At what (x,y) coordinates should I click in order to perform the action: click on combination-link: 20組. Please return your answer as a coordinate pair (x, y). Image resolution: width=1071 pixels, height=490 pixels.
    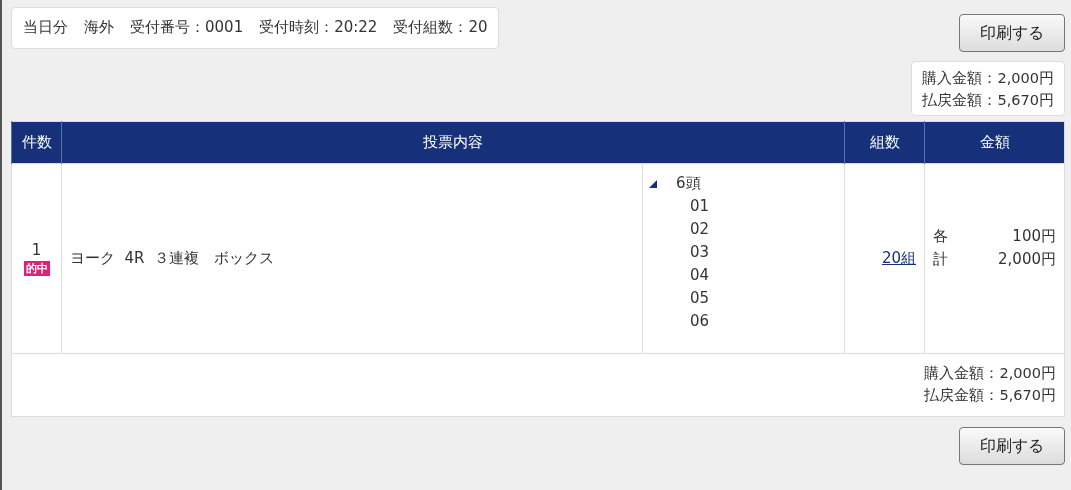
    Looking at the image, I should click on (884, 258).